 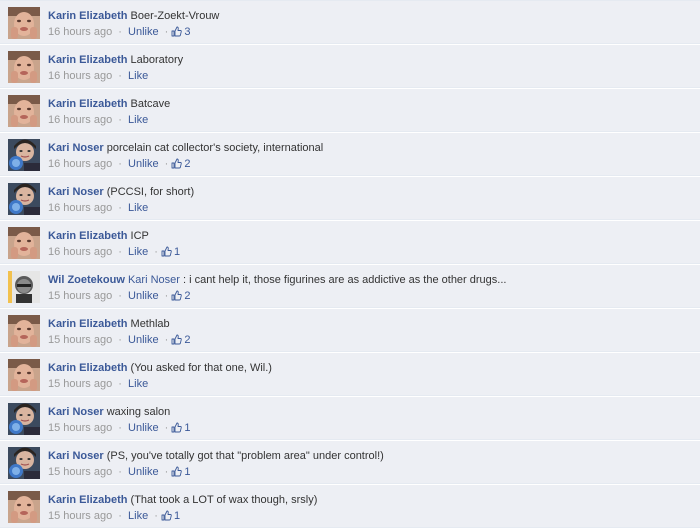 I want to click on comment-line: Kari Noser (PCCSI, for short), so click(x=371, y=192).